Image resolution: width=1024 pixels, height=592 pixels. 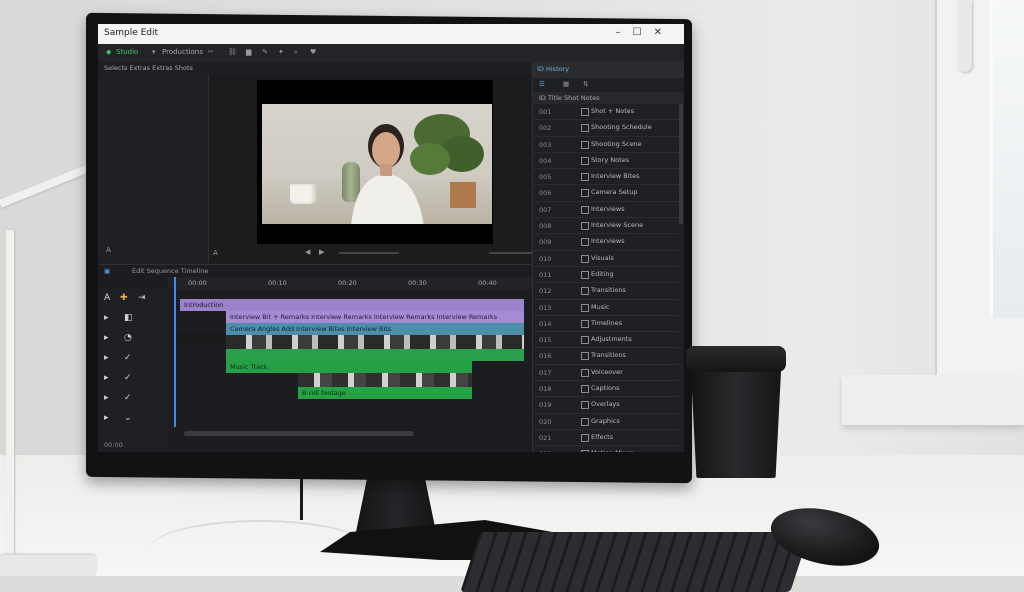 I want to click on list-item-number: 018, so click(x=545, y=389).